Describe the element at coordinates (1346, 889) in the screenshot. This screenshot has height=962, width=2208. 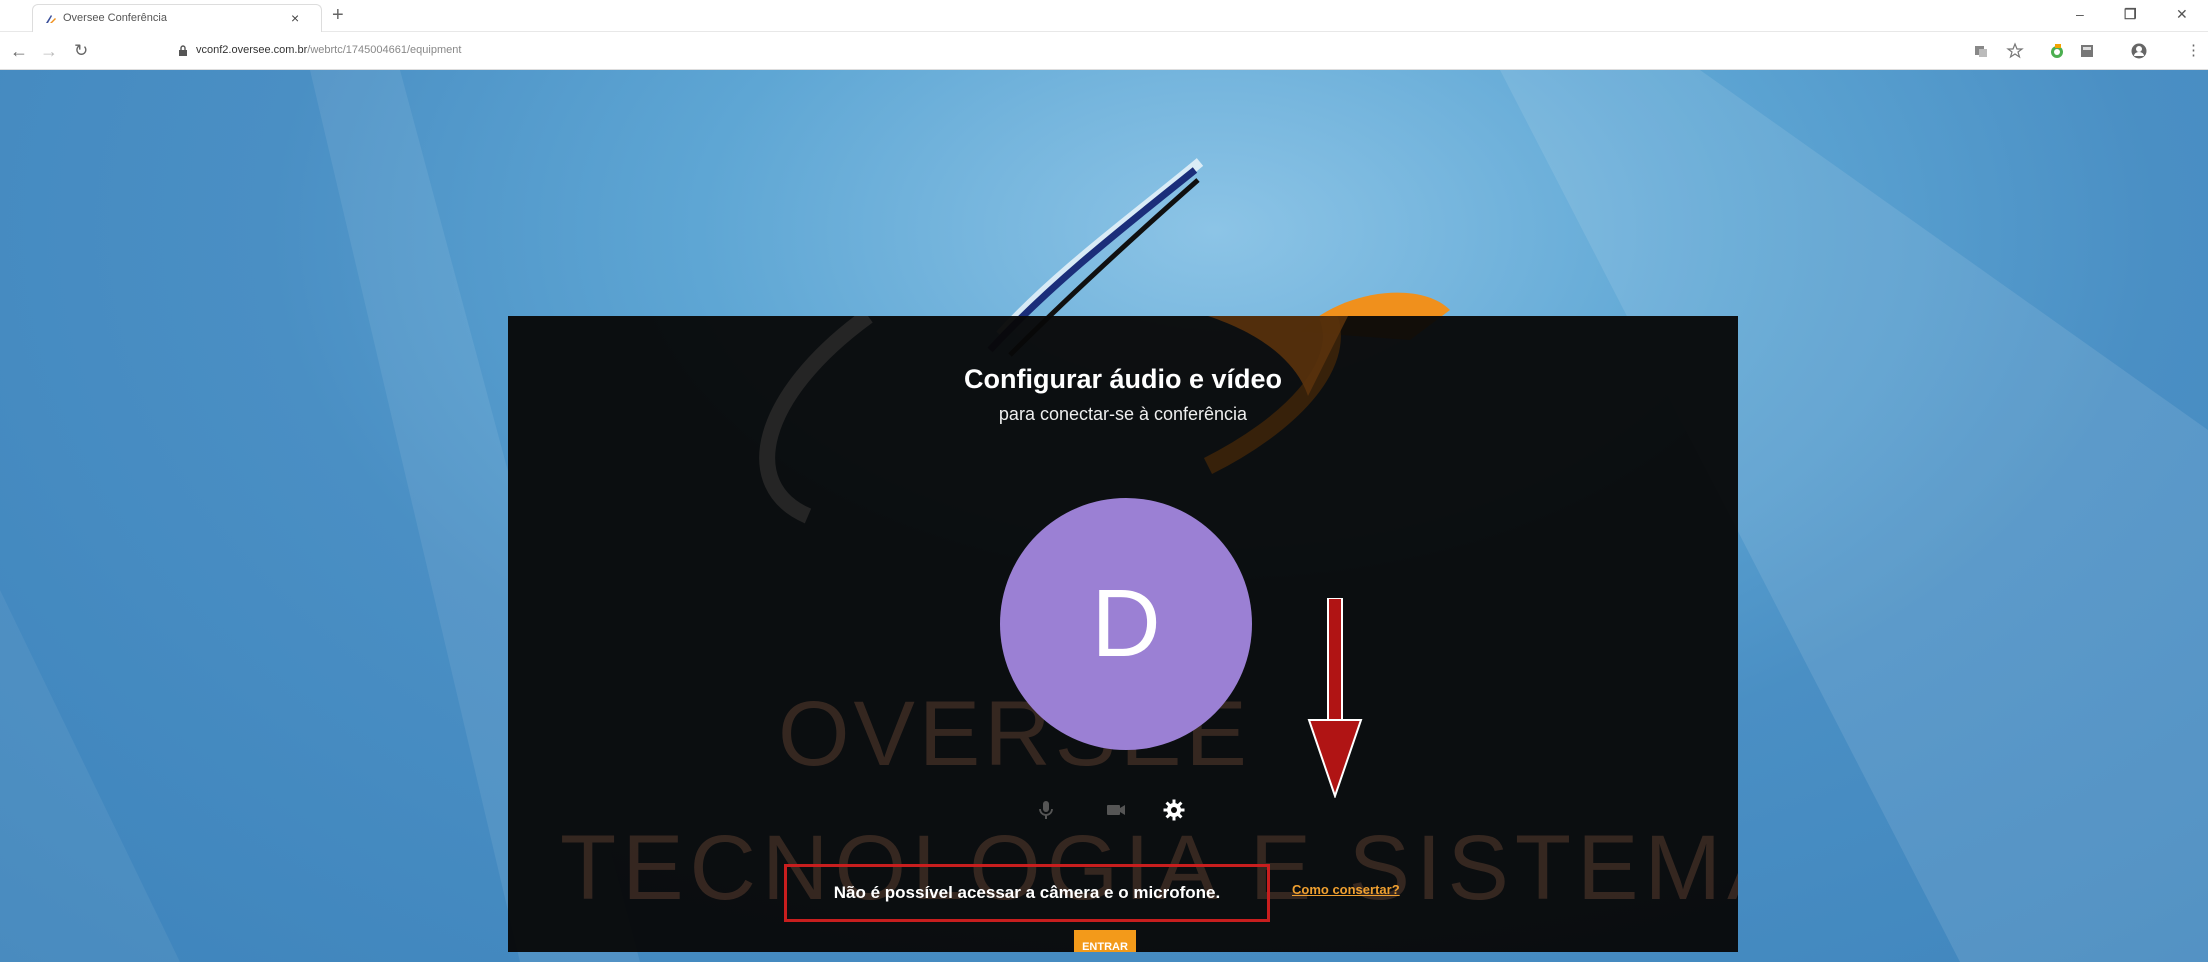
I see `how-to-fix-link: Como consertar?` at that location.